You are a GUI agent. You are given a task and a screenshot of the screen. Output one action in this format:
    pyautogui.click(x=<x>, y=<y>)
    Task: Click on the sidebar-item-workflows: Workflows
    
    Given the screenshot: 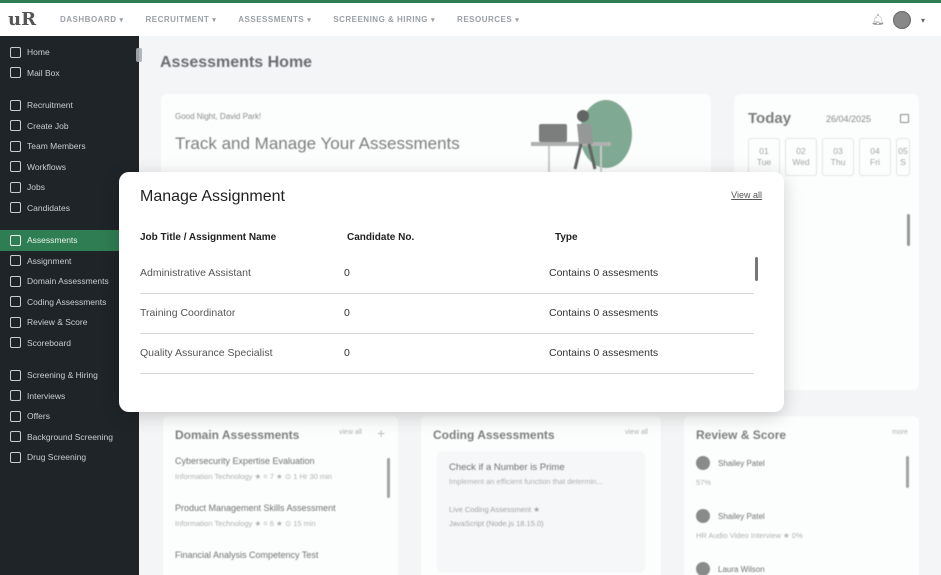 What is the action you would take?
    pyautogui.click(x=69, y=167)
    